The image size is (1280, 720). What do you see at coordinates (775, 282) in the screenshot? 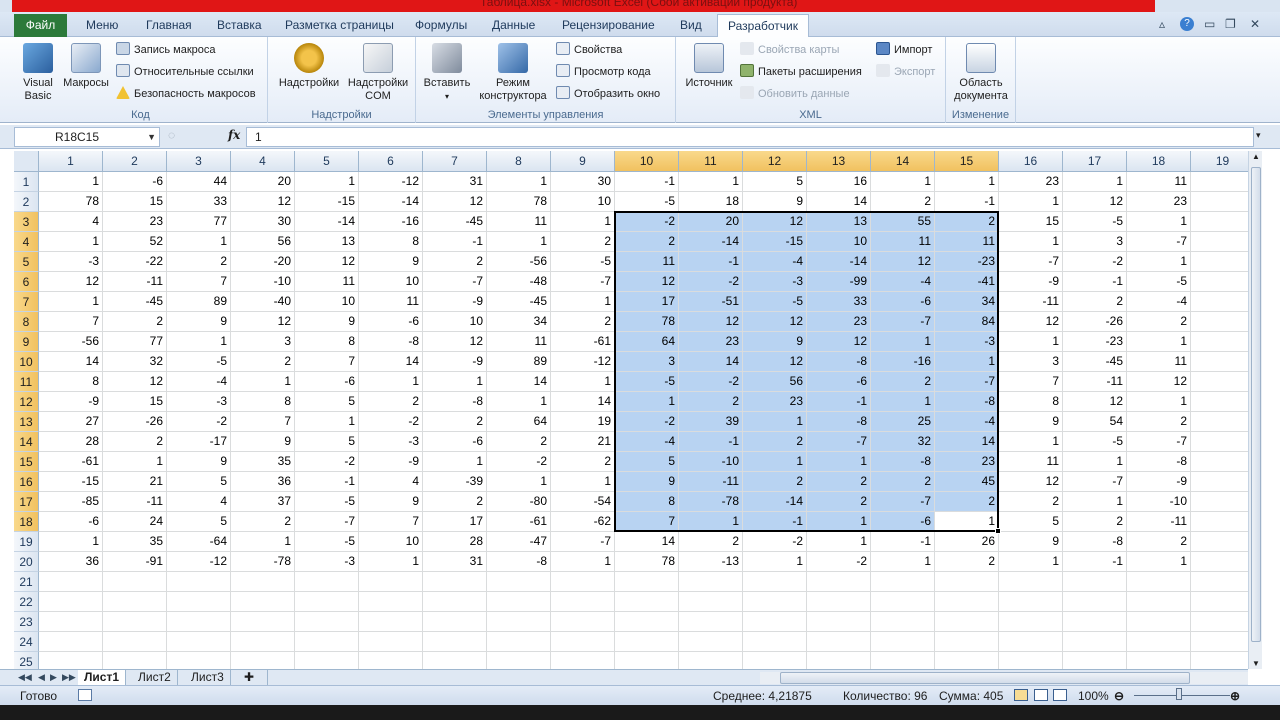
I see `cell: -3` at bounding box center [775, 282].